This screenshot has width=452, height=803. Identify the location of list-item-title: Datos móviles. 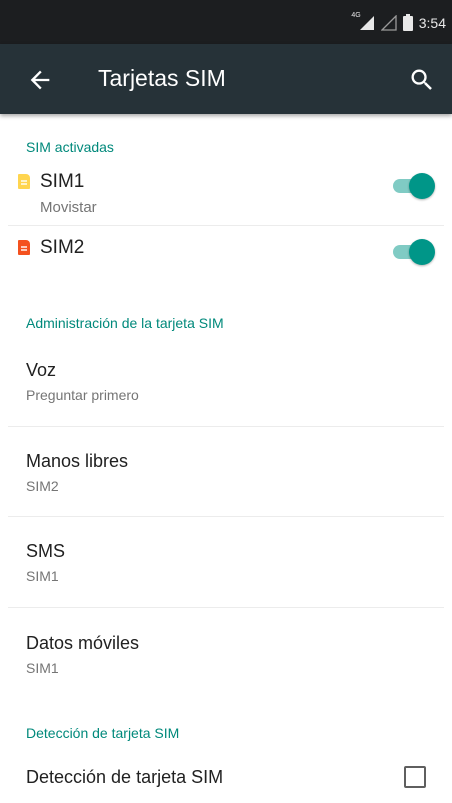
(83, 643).